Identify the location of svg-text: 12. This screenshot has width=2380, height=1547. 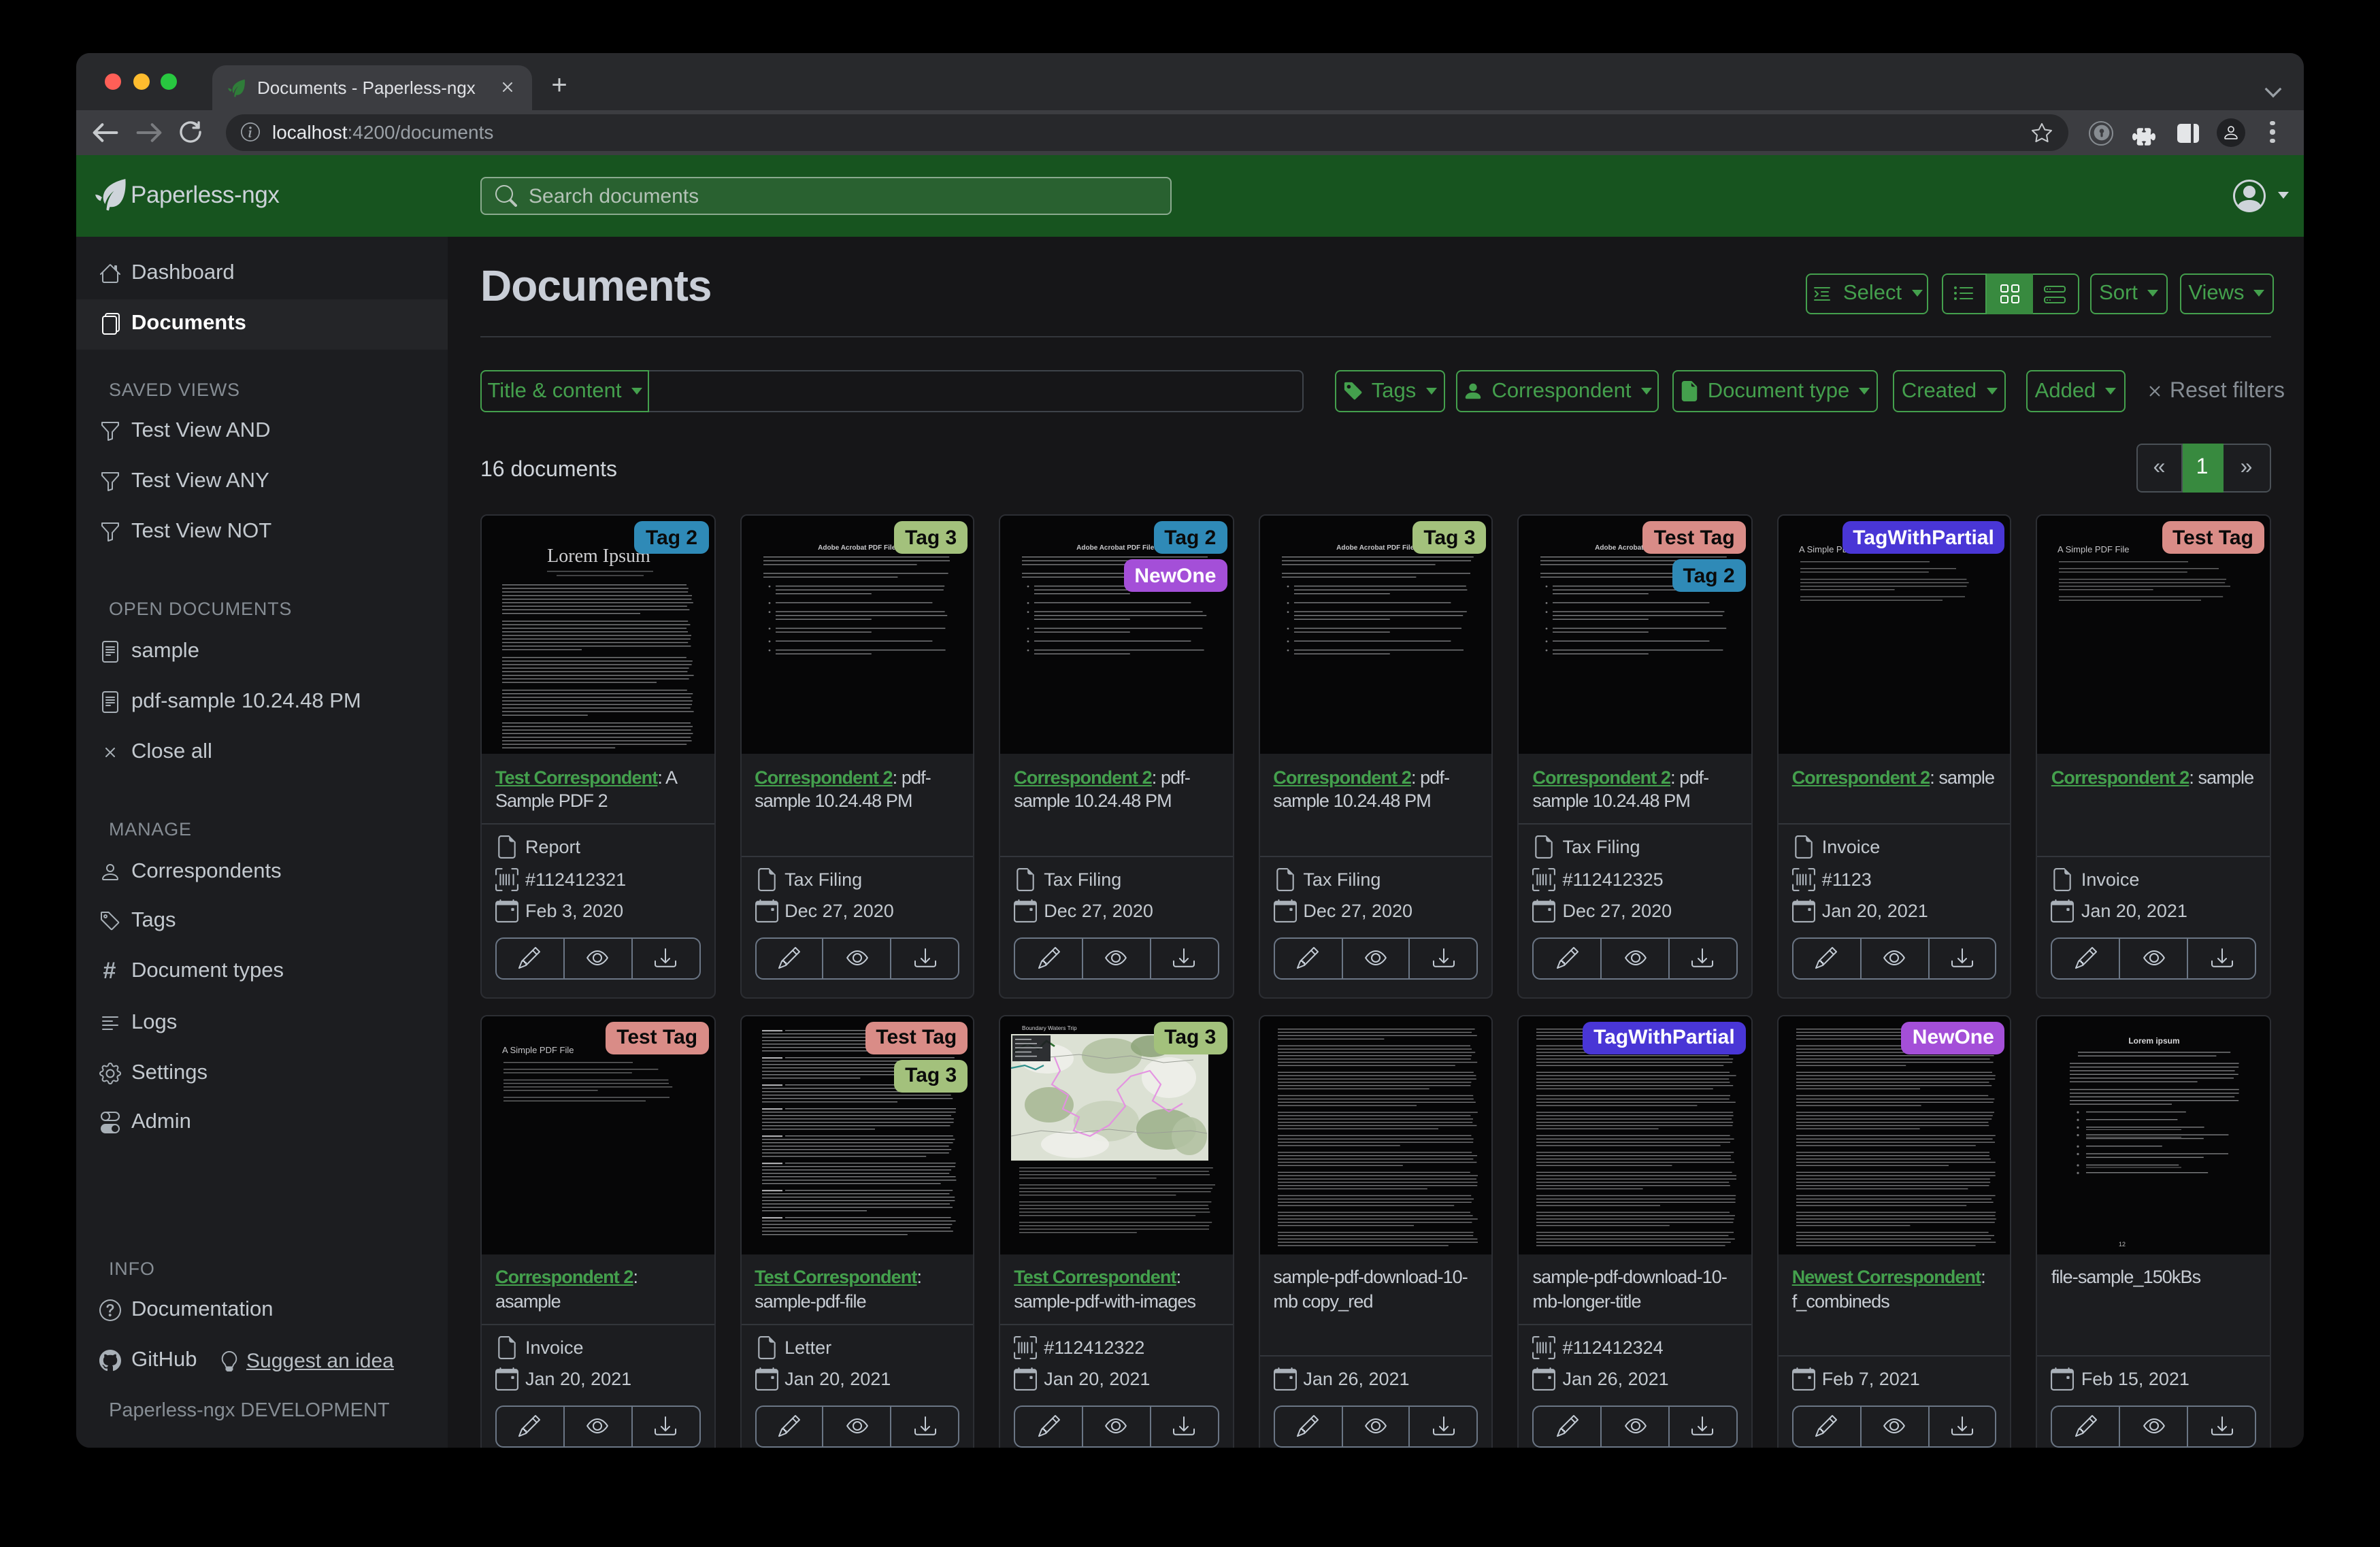
(2122, 1243).